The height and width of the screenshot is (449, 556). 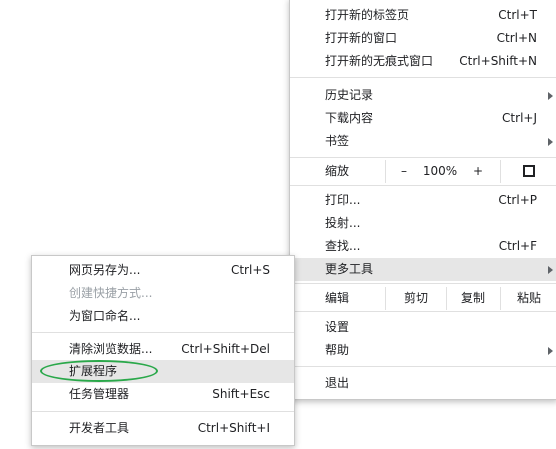 I want to click on dev-tools-label: 开发者工具, so click(x=99, y=428).